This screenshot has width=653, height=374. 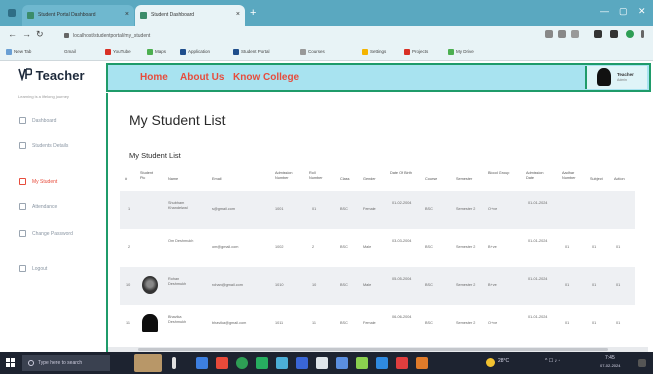 What do you see at coordinates (147, 175) in the screenshot?
I see `column-header: Student Pic` at bounding box center [147, 175].